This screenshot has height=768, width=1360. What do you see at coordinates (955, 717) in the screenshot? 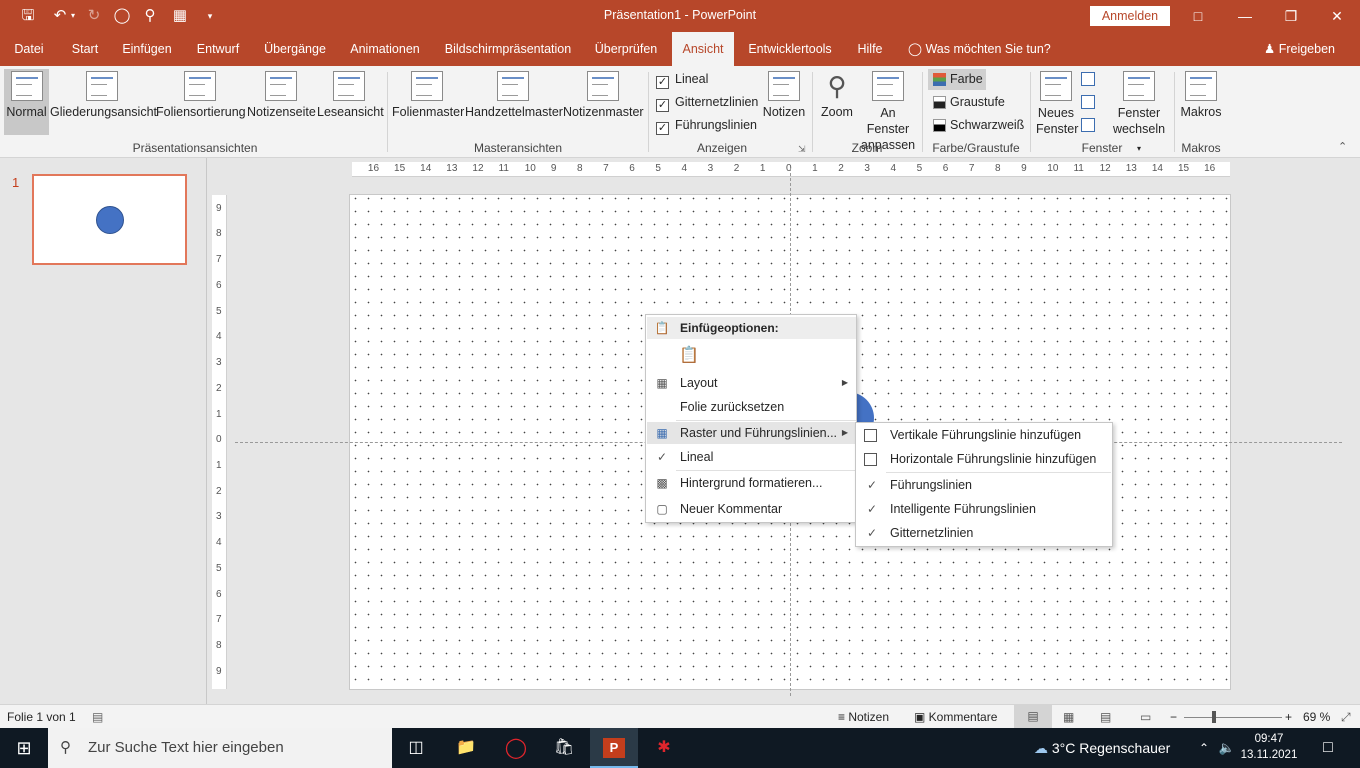
I see `comments-toggle: ▣ Kommentare` at bounding box center [955, 717].